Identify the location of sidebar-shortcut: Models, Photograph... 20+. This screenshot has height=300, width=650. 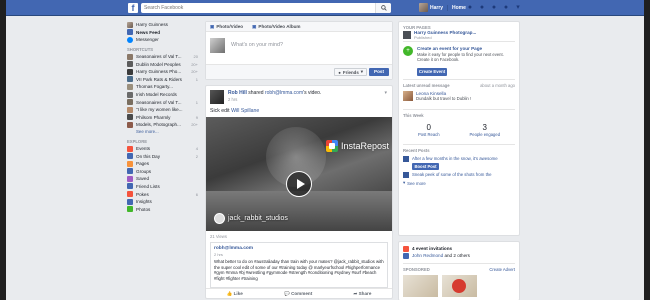
(163, 125).